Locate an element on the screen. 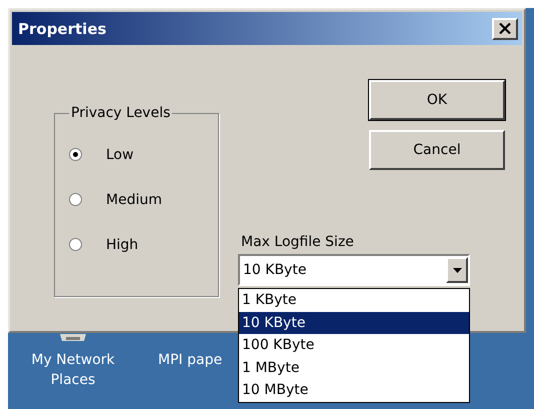 The width and height of the screenshot is (534, 409). dropdown-option: 100 KByte is located at coordinates (354, 345).